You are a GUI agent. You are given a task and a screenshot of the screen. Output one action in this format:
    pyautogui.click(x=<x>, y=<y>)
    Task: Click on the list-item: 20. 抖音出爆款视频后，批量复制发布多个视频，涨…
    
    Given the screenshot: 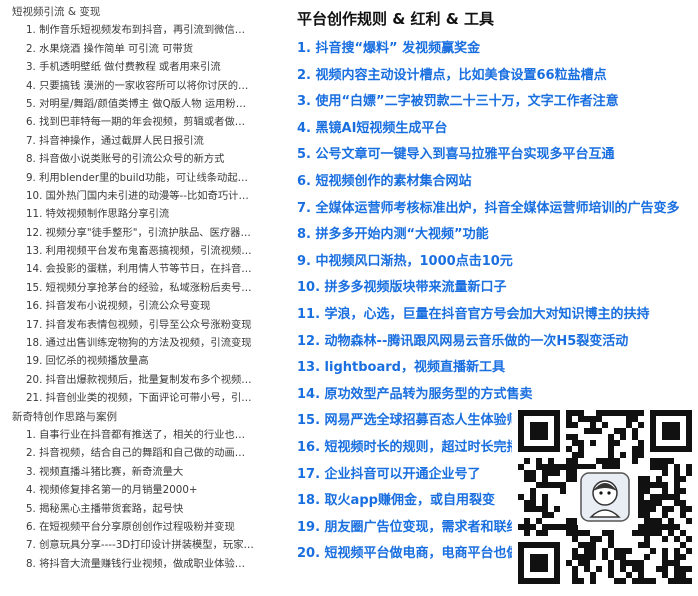 What is the action you would take?
    pyautogui.click(x=135, y=380)
    